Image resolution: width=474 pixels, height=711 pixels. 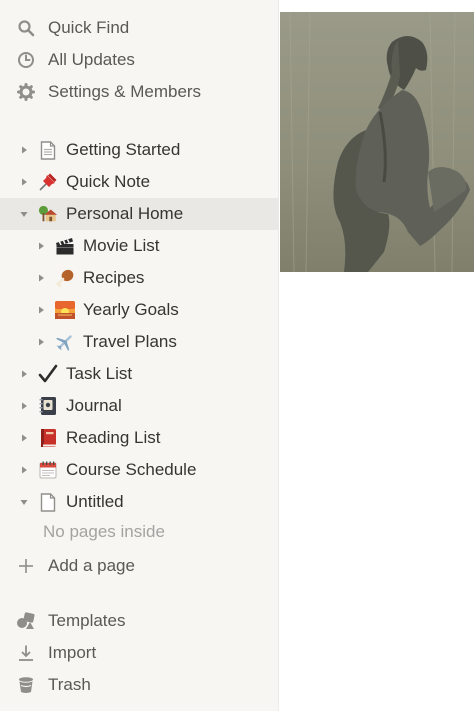 I want to click on sidebar-item-yearly-goals: Yearly Goals, so click(x=139, y=310).